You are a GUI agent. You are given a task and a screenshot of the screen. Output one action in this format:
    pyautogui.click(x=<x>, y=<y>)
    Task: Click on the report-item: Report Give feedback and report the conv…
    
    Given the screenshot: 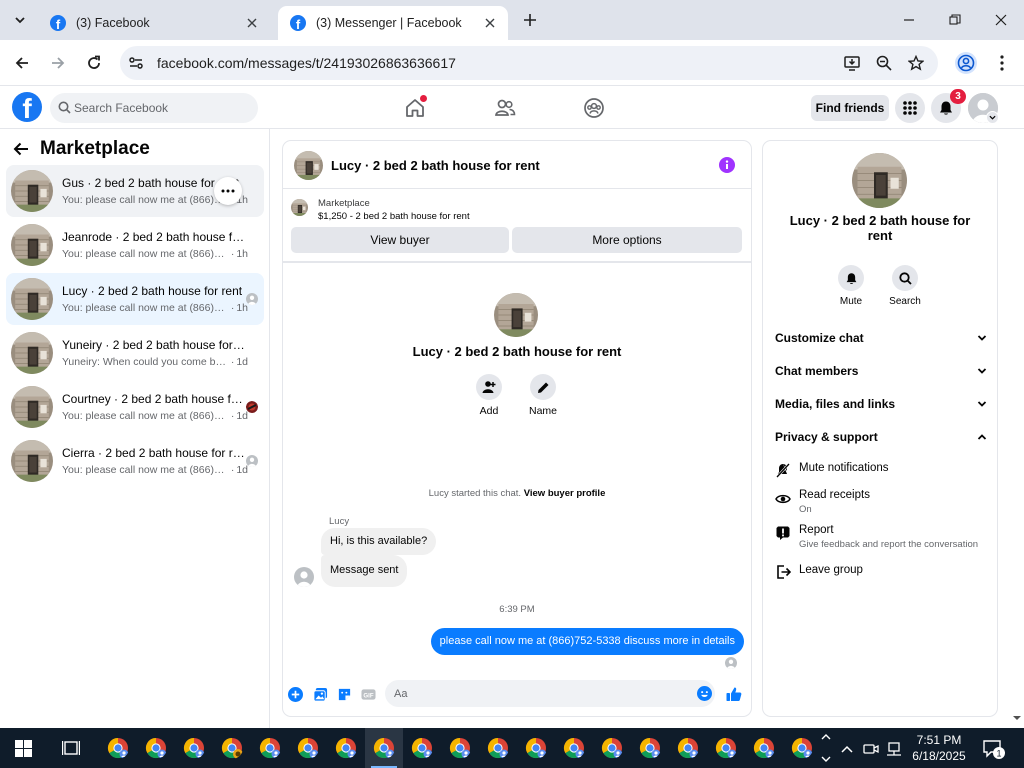 What is the action you would take?
    pyautogui.click(x=881, y=538)
    